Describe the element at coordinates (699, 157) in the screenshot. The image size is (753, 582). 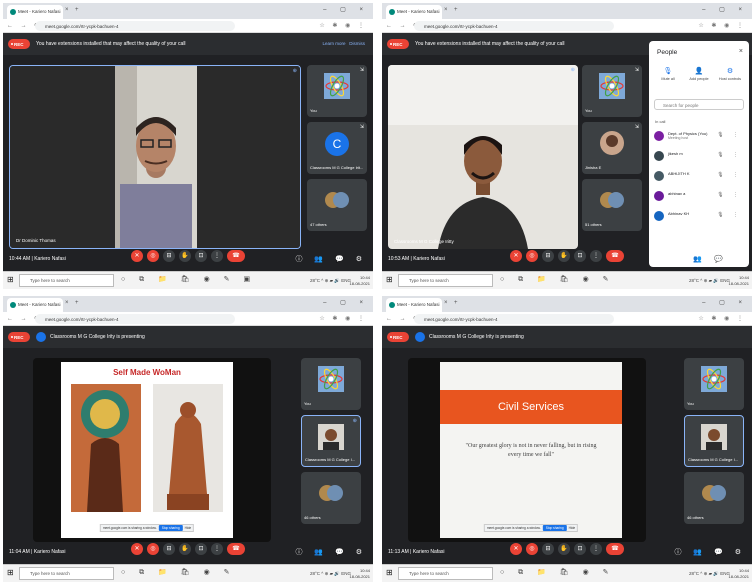
I see `participant-row: jikesh m 🎙 ⋮` at that location.